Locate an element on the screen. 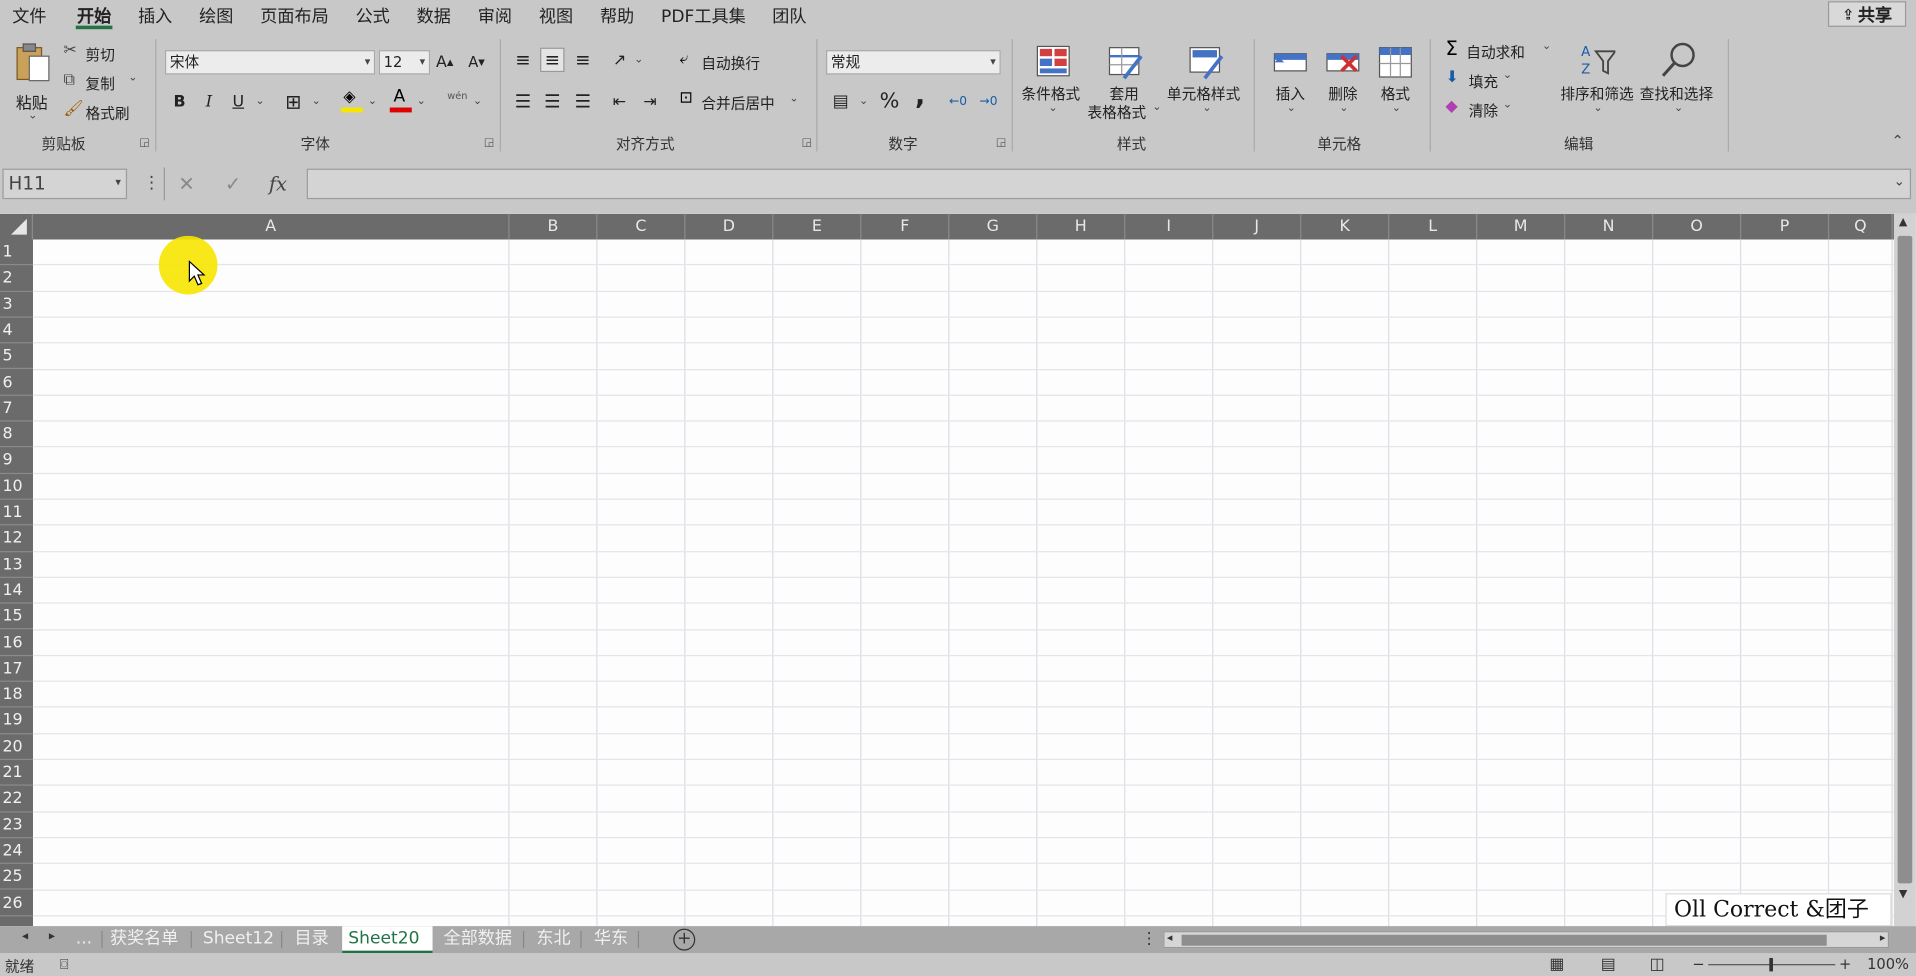 The image size is (1916, 976). tab-catalog: 目录 is located at coordinates (311, 939).